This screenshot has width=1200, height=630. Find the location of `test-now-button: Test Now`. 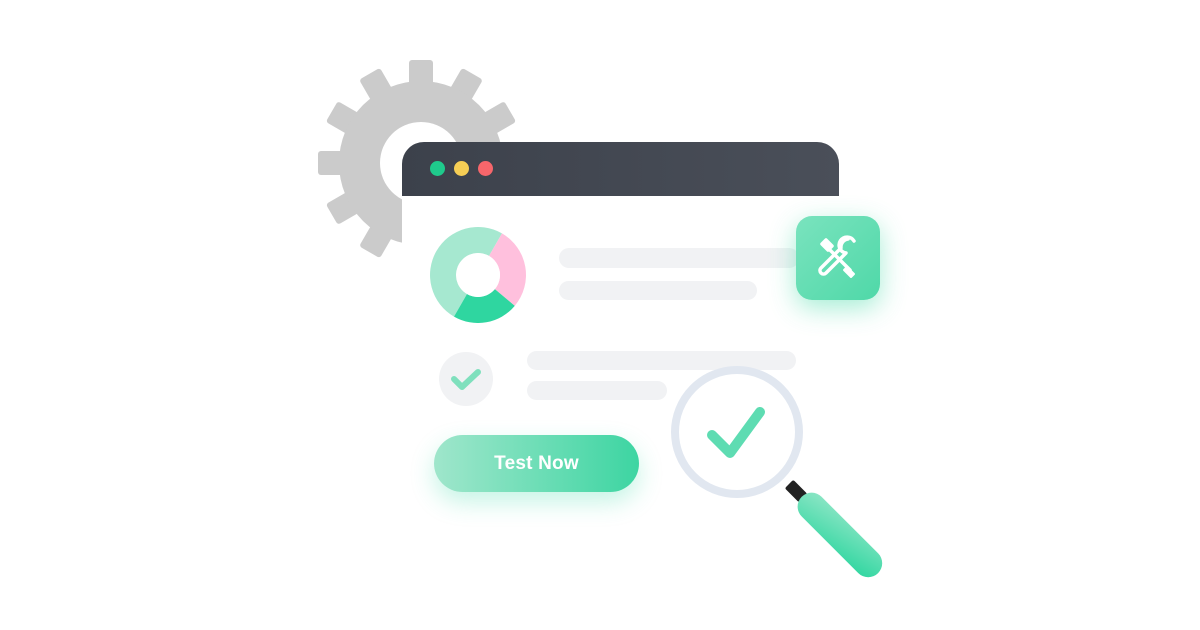

test-now-button: Test Now is located at coordinates (536, 463).